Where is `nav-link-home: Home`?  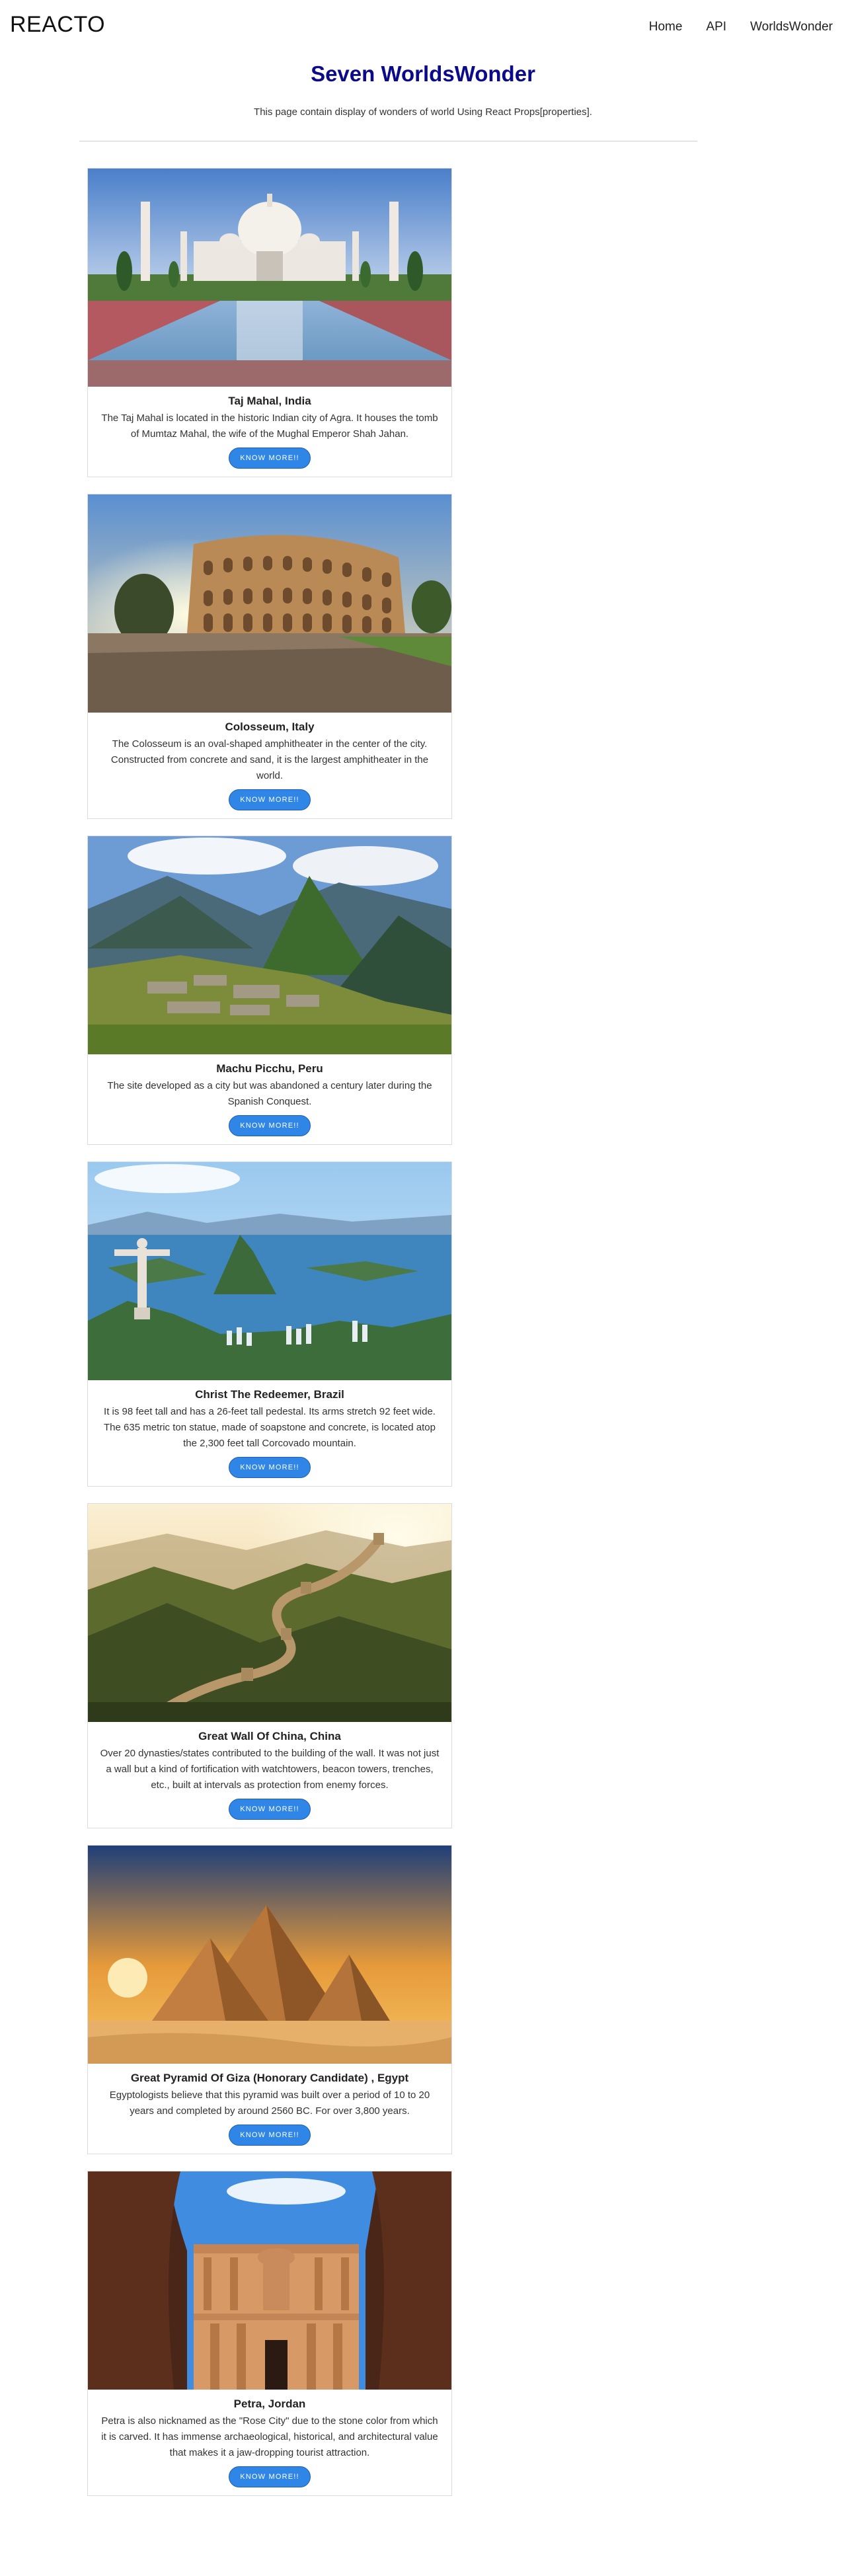 nav-link-home: Home is located at coordinates (666, 27).